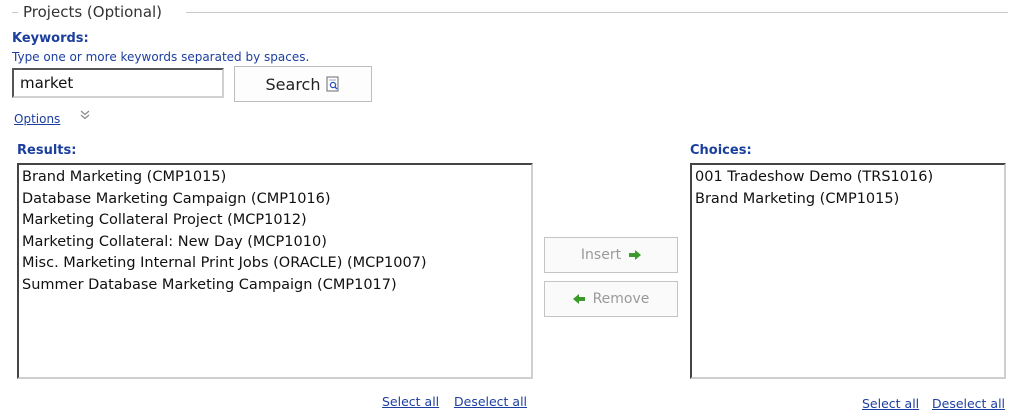 The height and width of the screenshot is (419, 1014). I want to click on choices-deselect-all-link: Deselect all, so click(968, 403).